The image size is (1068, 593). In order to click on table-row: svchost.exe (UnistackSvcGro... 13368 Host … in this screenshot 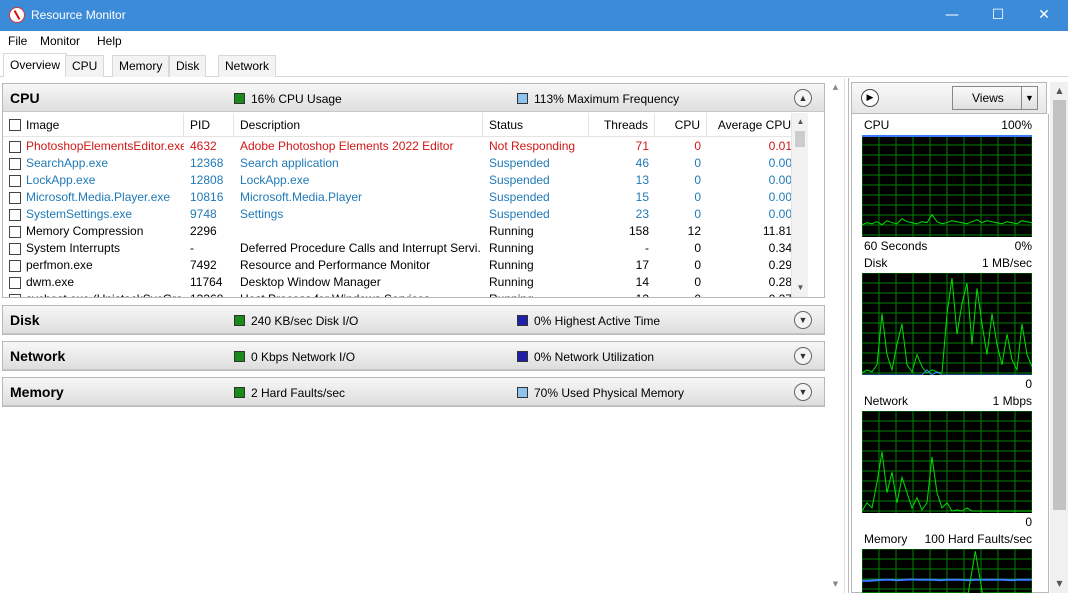, I will do `click(405, 294)`.